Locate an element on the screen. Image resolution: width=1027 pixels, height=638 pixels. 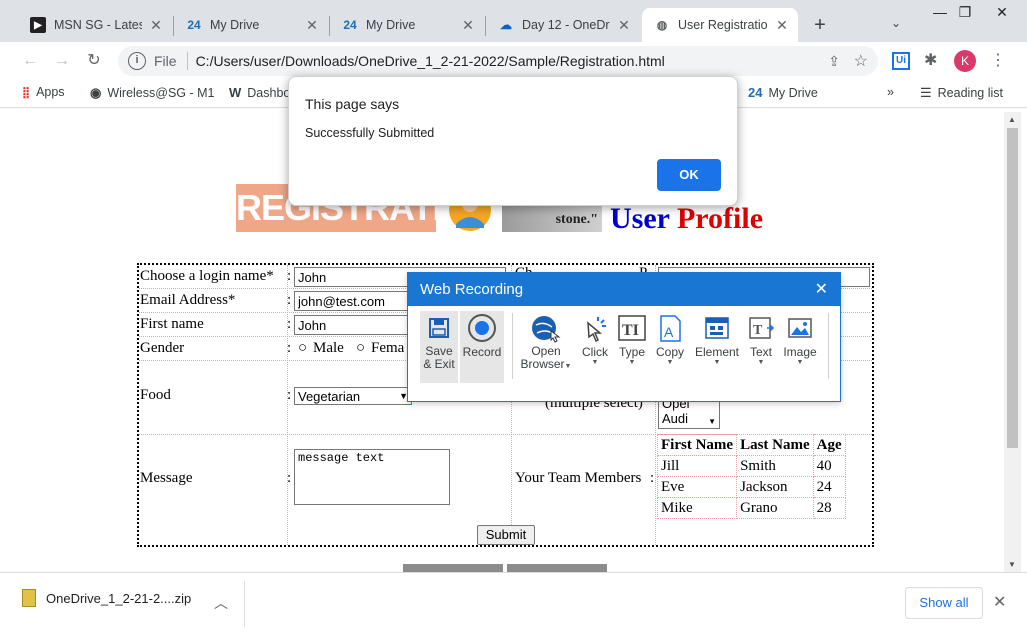
scroll-thumb is located at coordinates (1012, 288).